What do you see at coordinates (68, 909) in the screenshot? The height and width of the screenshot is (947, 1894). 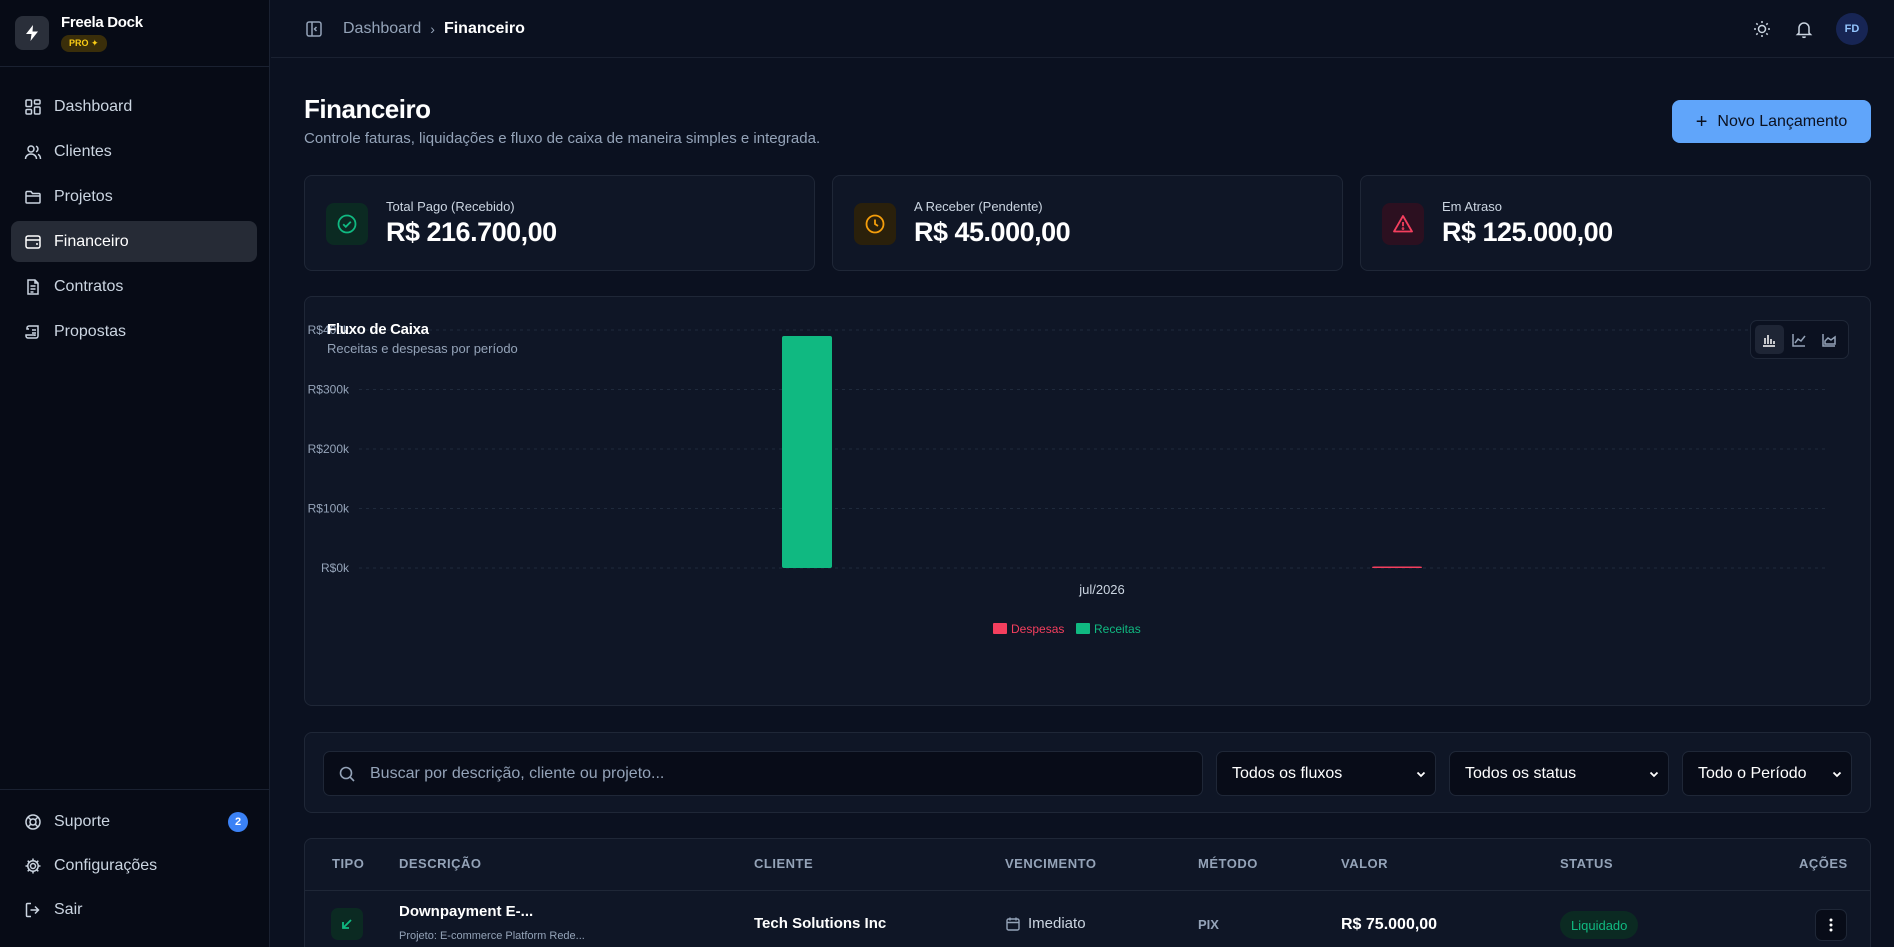 I see `sidebar-item-label: Sair` at bounding box center [68, 909].